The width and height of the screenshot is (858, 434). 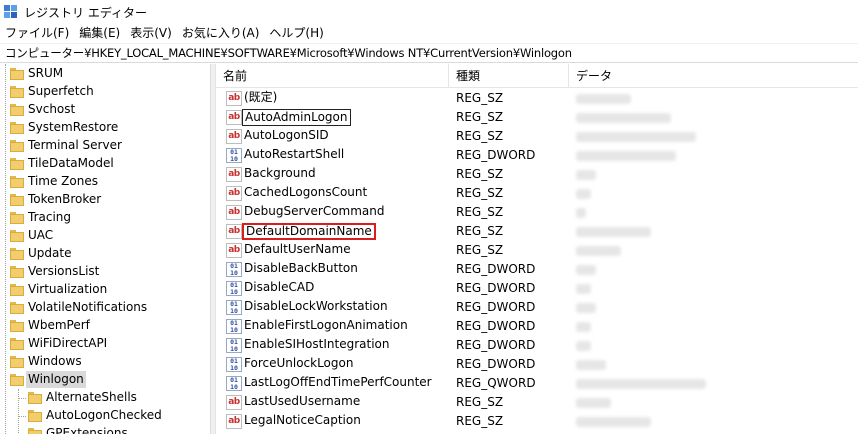 I want to click on tree-item-volatilenotifications: VolatileNotifications, so click(x=105, y=308).